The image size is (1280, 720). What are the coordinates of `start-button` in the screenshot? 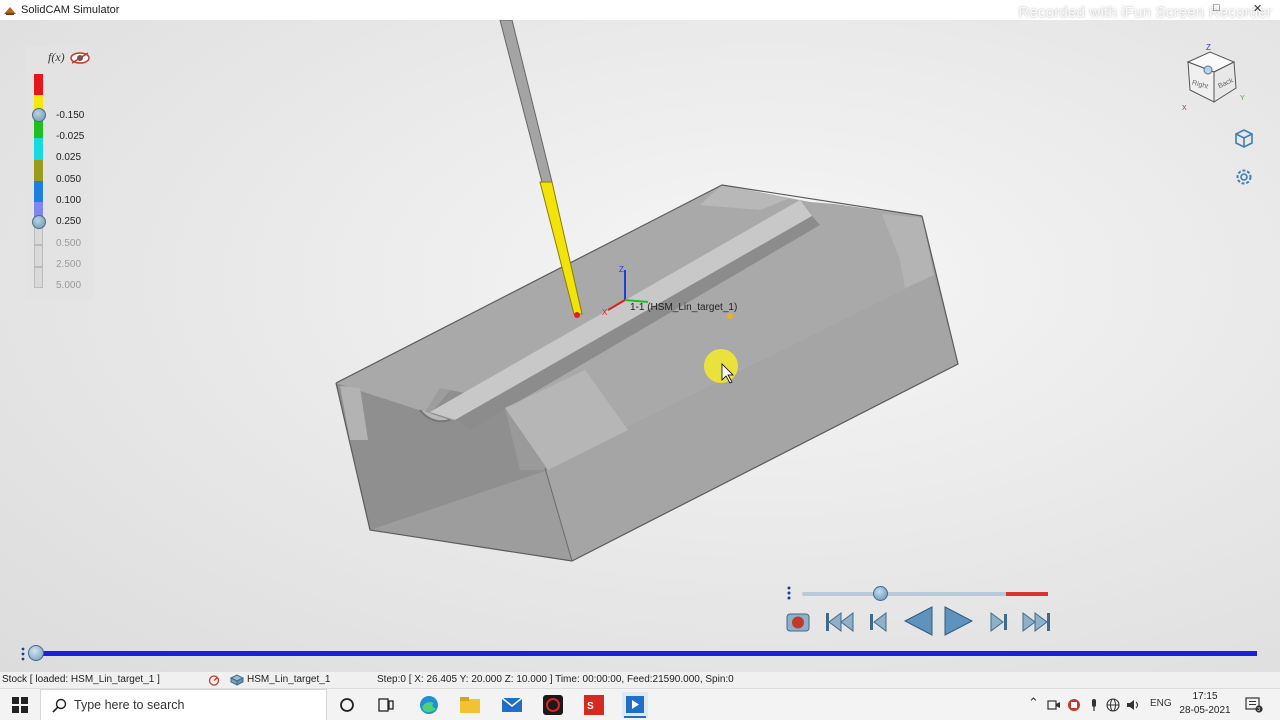 It's located at (20, 704).